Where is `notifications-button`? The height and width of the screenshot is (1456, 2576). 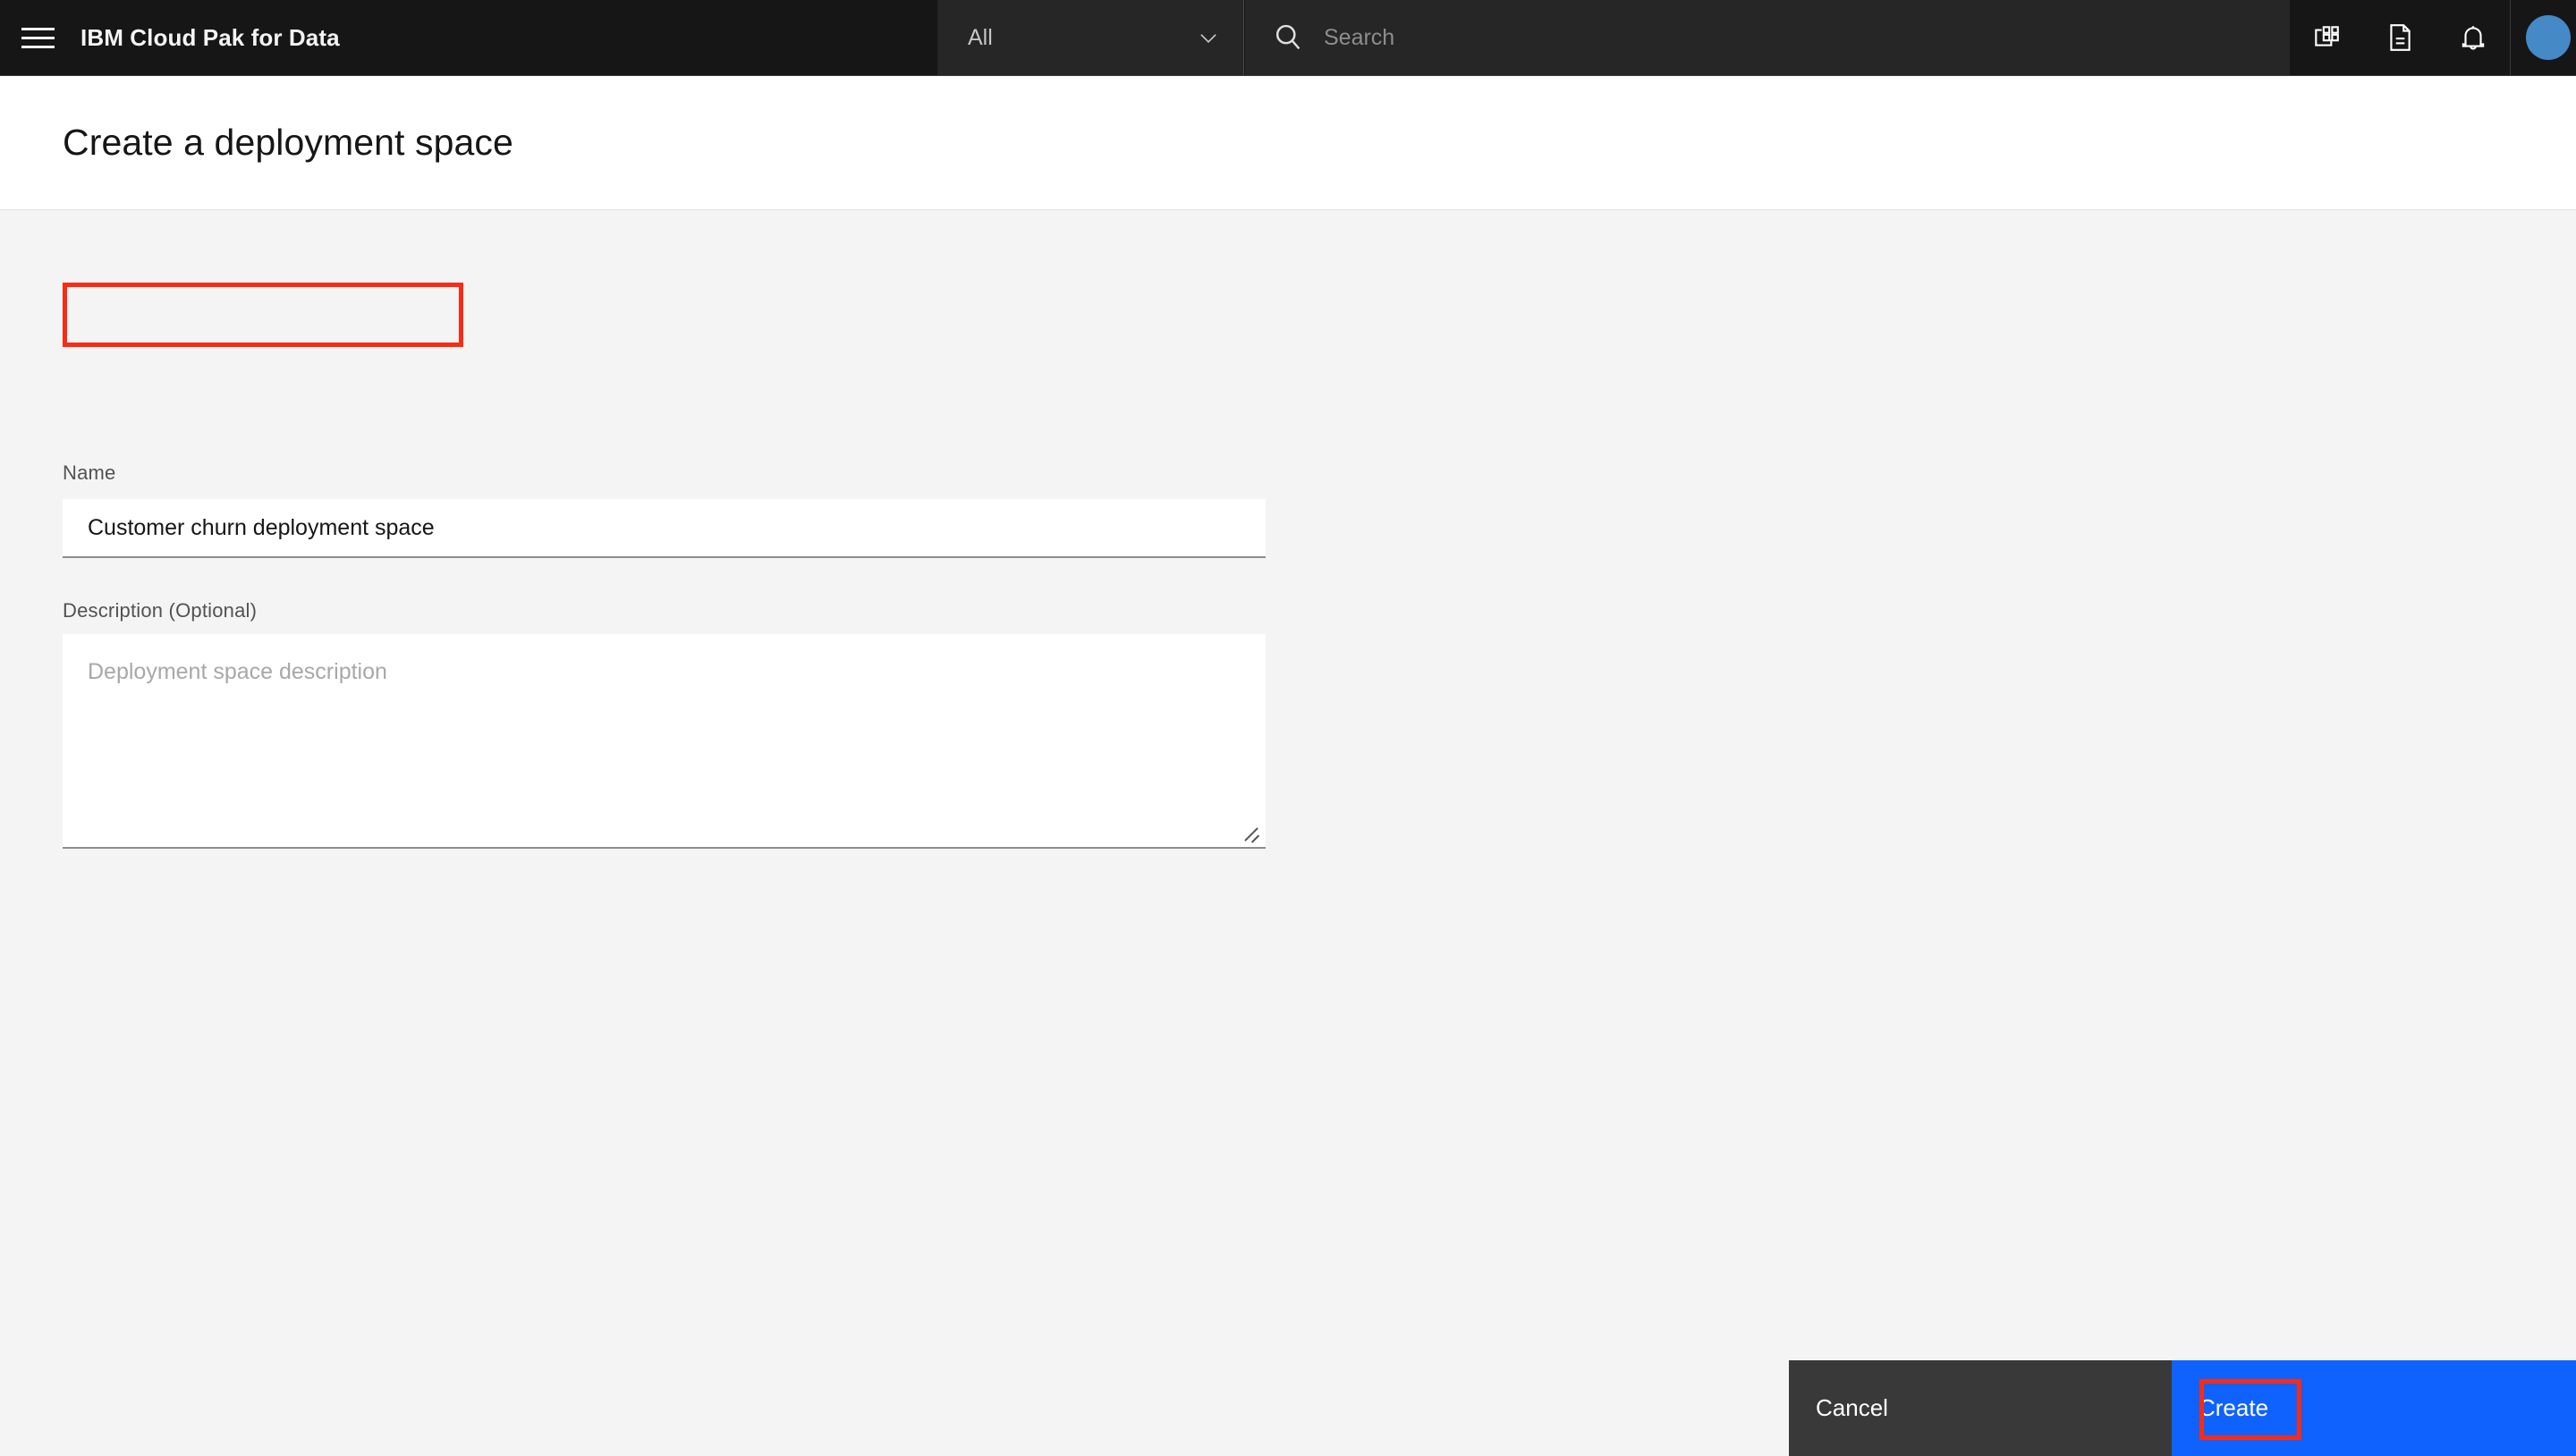
notifications-button is located at coordinates (2473, 37).